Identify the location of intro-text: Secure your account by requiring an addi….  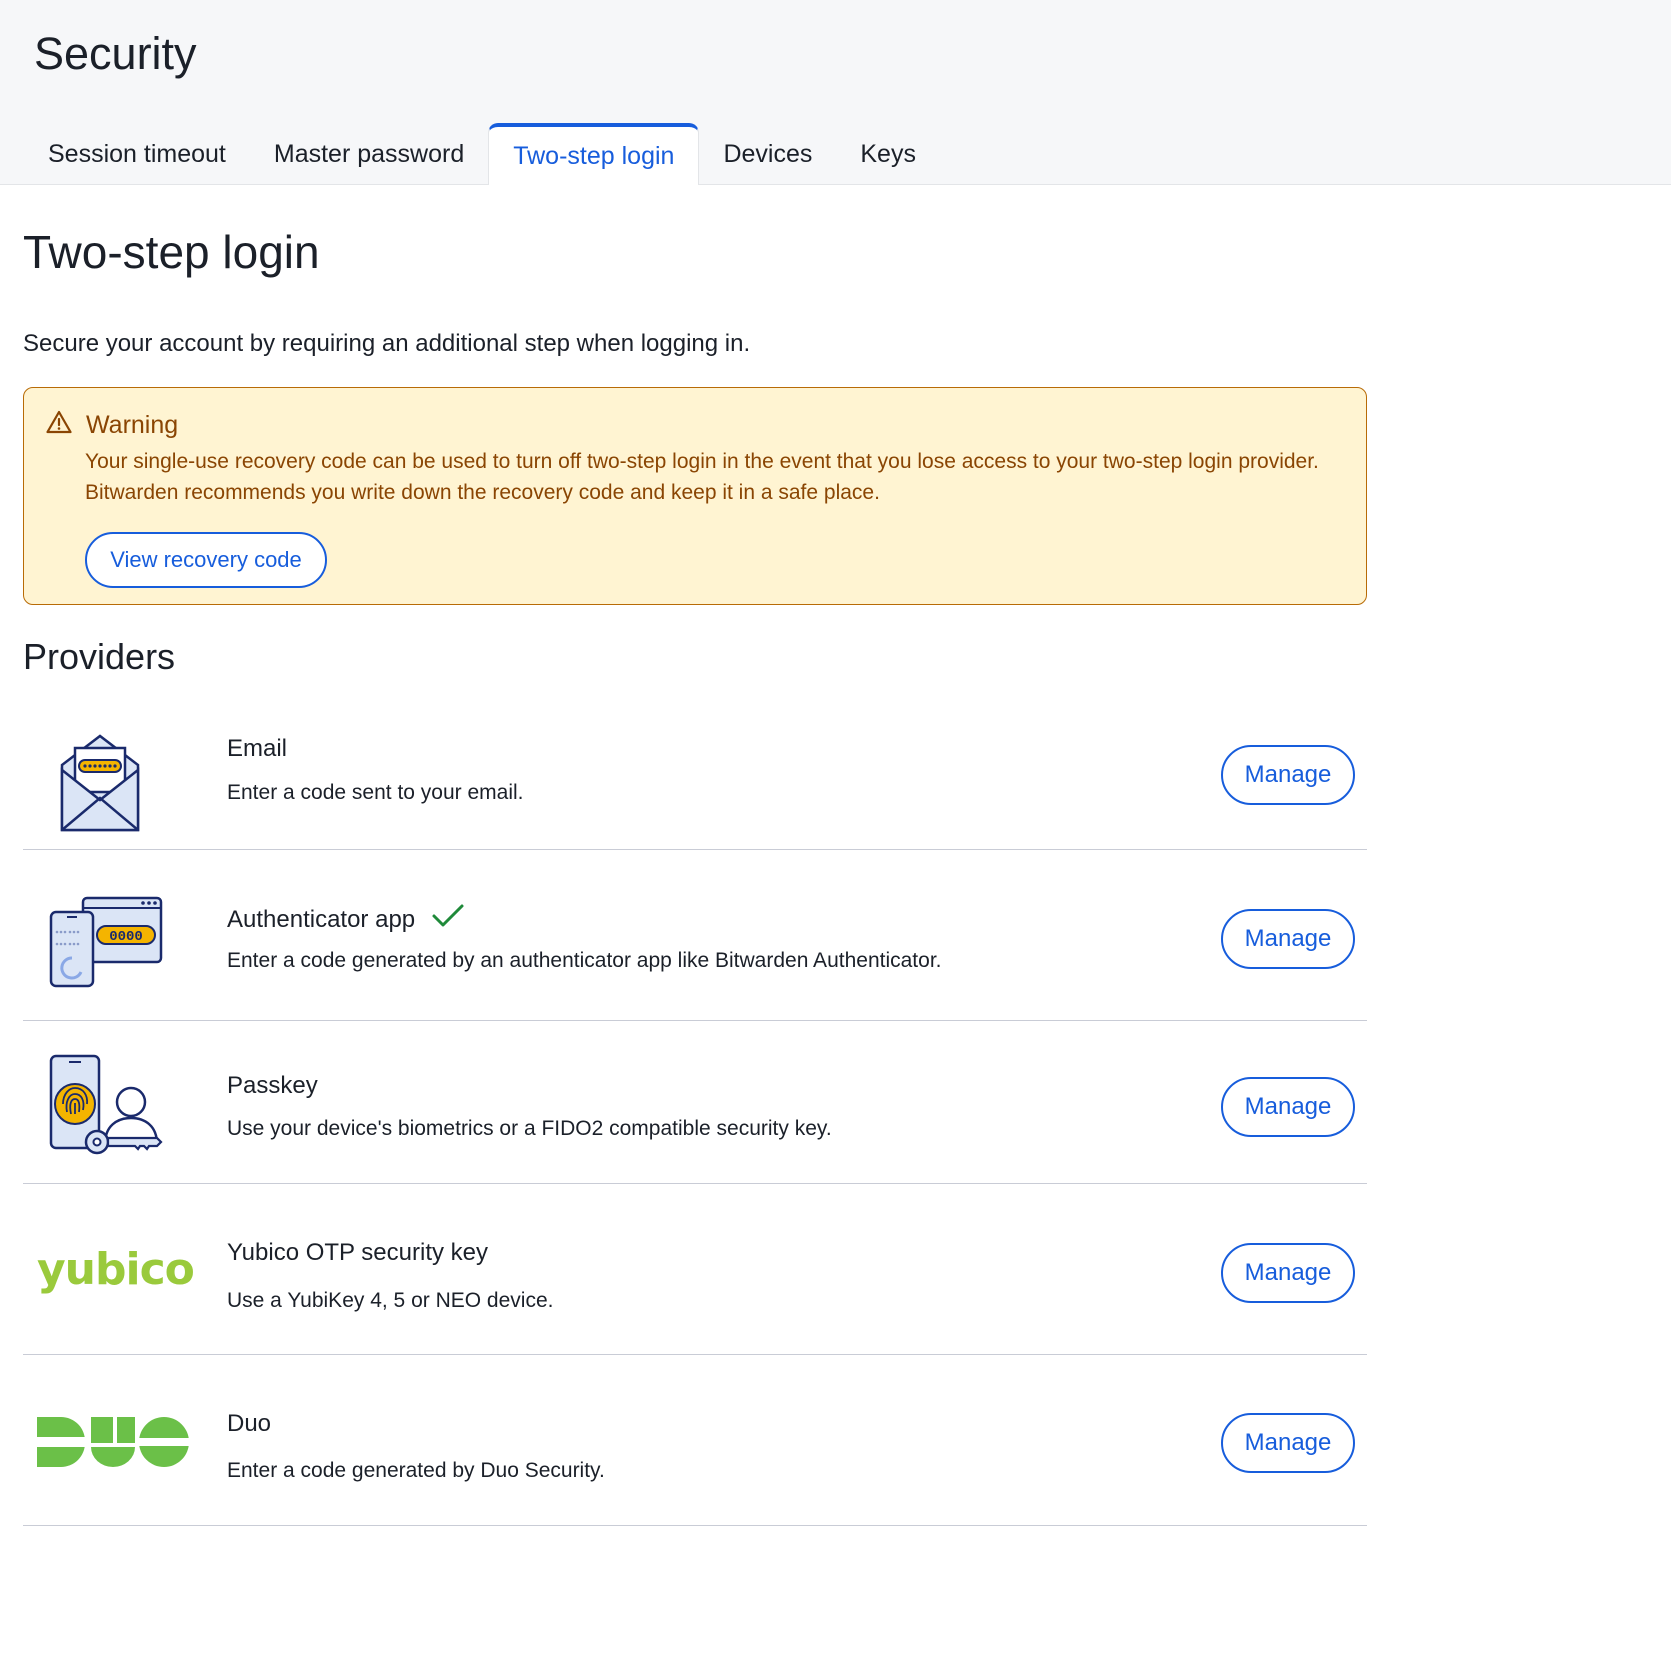
(387, 343).